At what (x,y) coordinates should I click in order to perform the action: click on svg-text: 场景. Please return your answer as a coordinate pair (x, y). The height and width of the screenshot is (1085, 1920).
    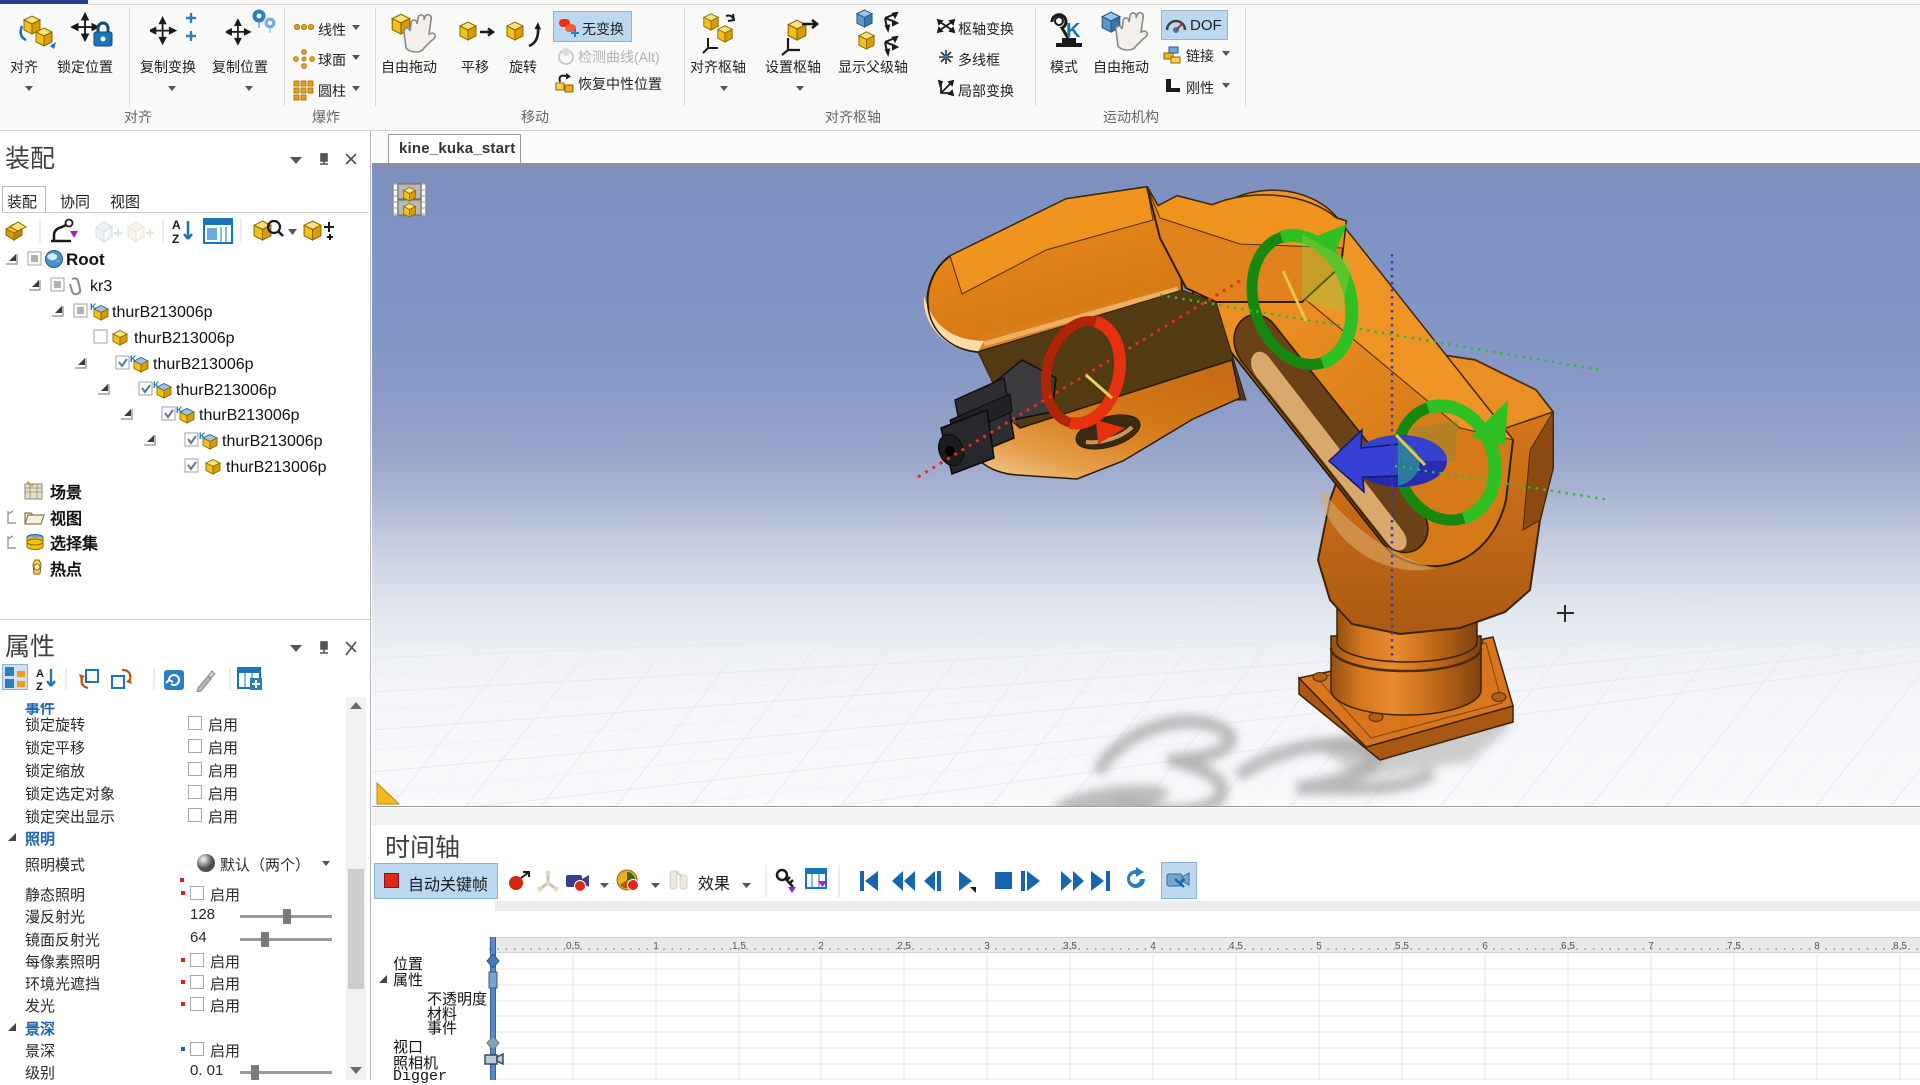
    Looking at the image, I should click on (66, 493).